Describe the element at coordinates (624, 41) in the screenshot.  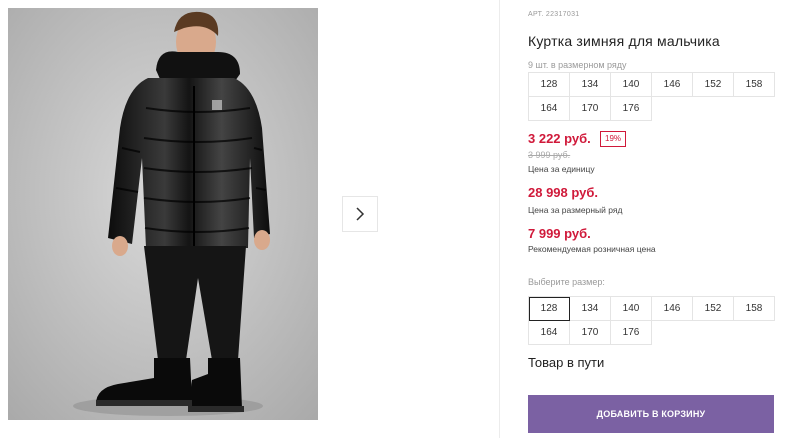
I see `product-title: Куртка зимняя для мальчика` at that location.